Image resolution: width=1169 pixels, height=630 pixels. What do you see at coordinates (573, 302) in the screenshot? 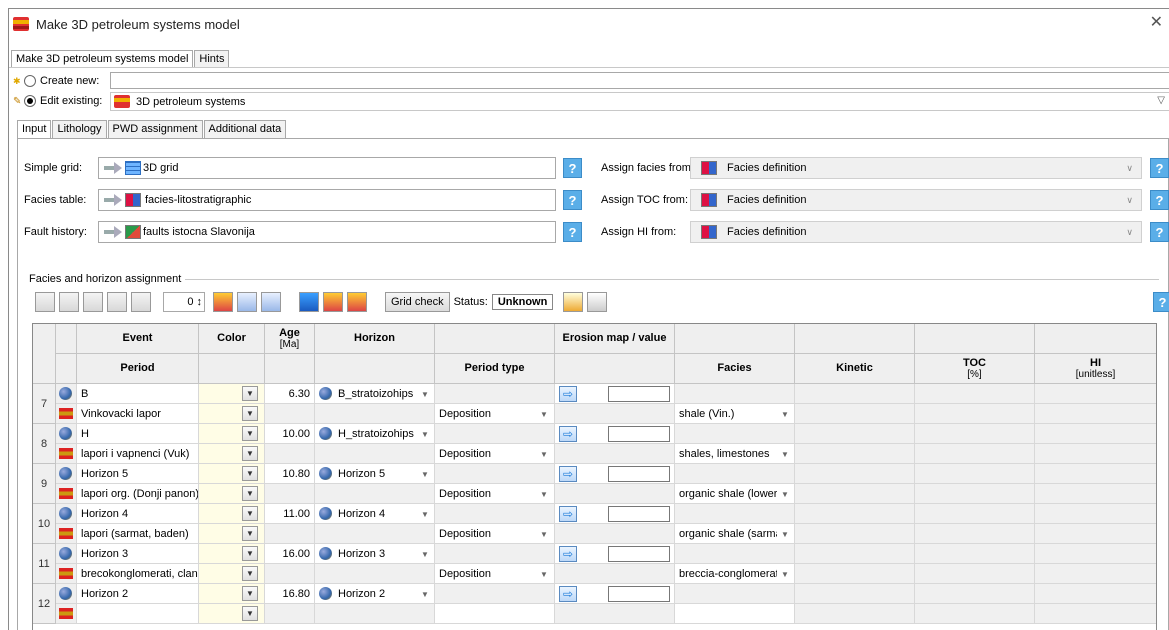
I see `map-icon` at bounding box center [573, 302].